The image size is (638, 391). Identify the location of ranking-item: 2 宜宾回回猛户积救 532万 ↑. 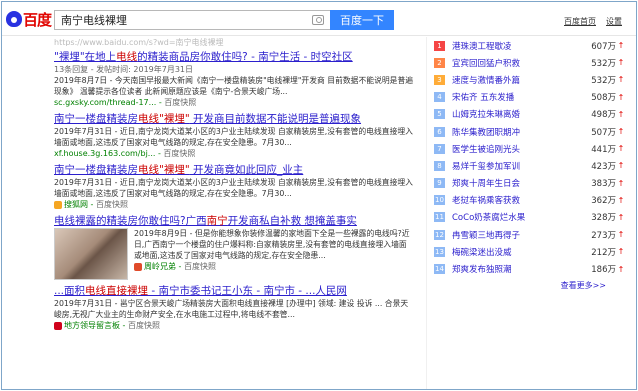
(530, 62).